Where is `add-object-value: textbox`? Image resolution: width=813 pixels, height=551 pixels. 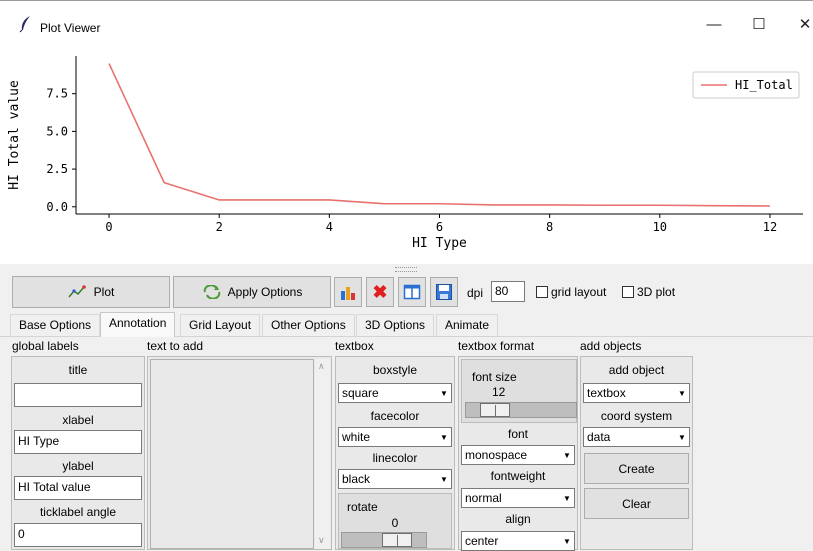 add-object-value: textbox is located at coordinates (606, 393).